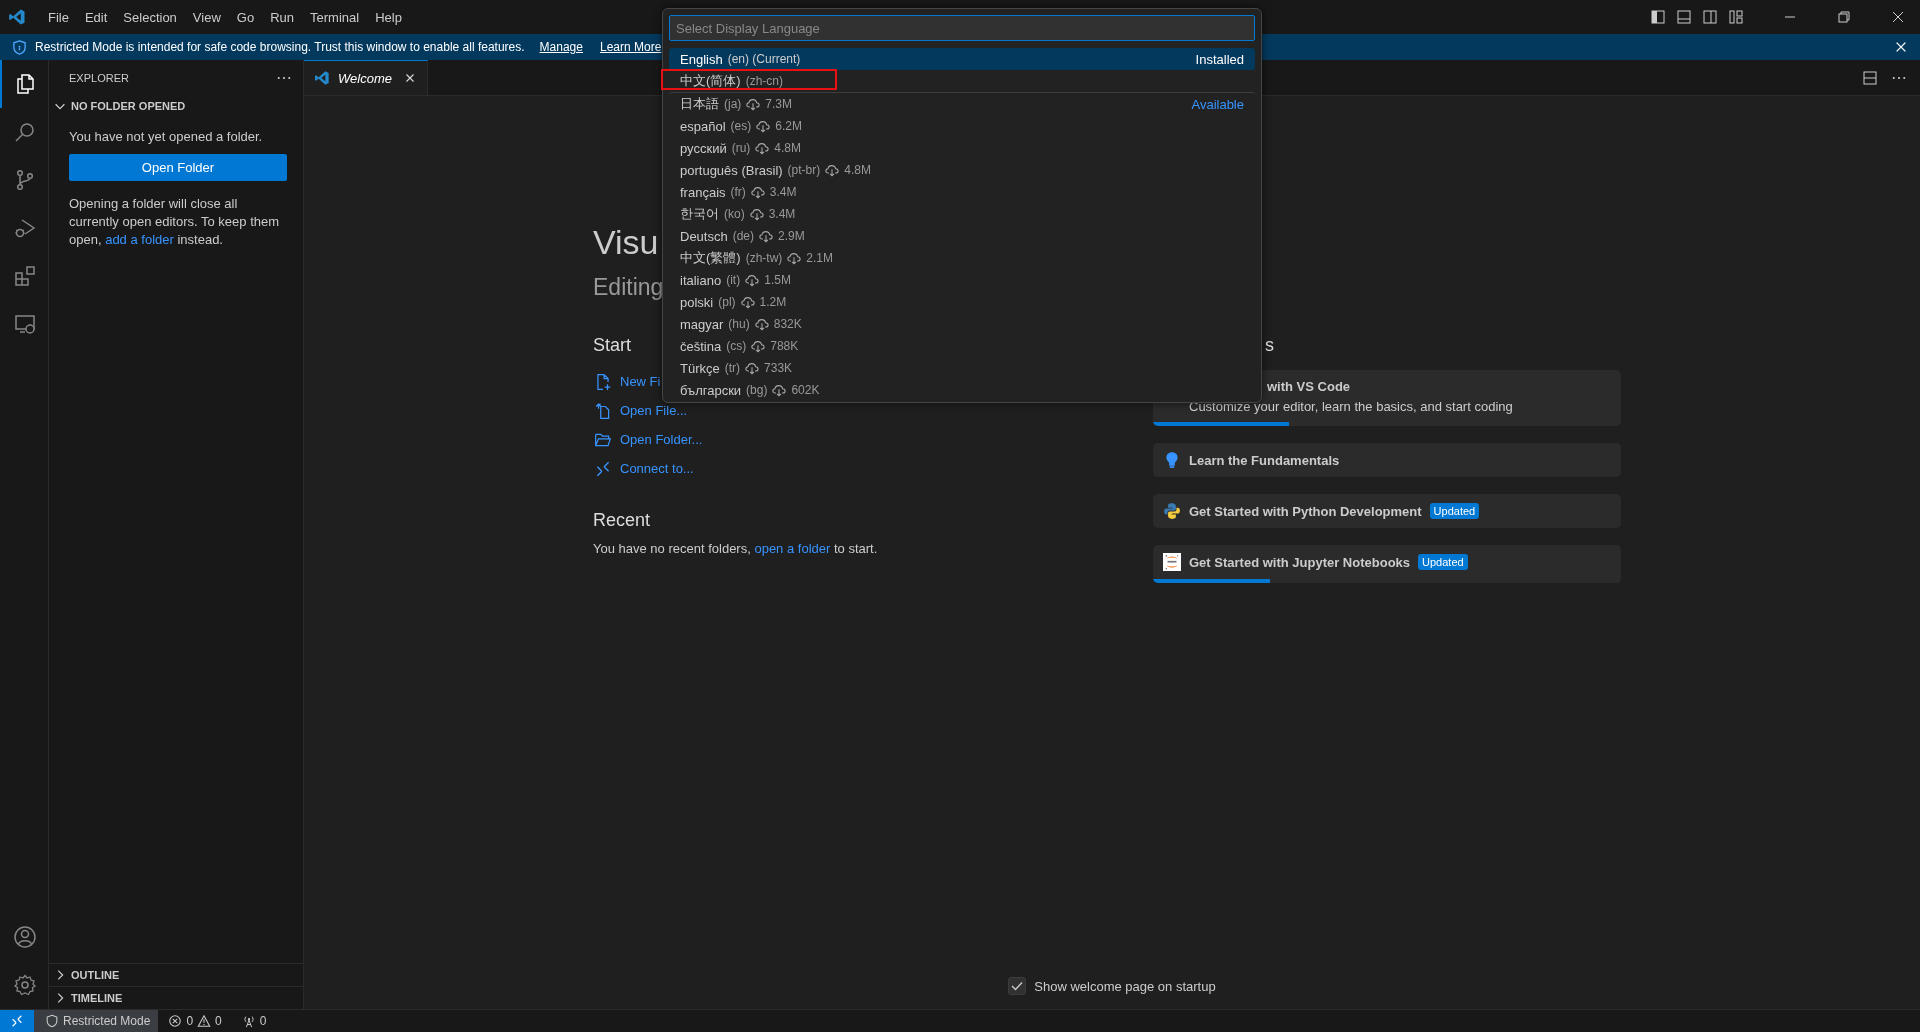 This screenshot has width=1920, height=1032. Describe the element at coordinates (1351, 407) in the screenshot. I see `walkthrough-description: Customize your editor, learn the basics, and start coding` at that location.